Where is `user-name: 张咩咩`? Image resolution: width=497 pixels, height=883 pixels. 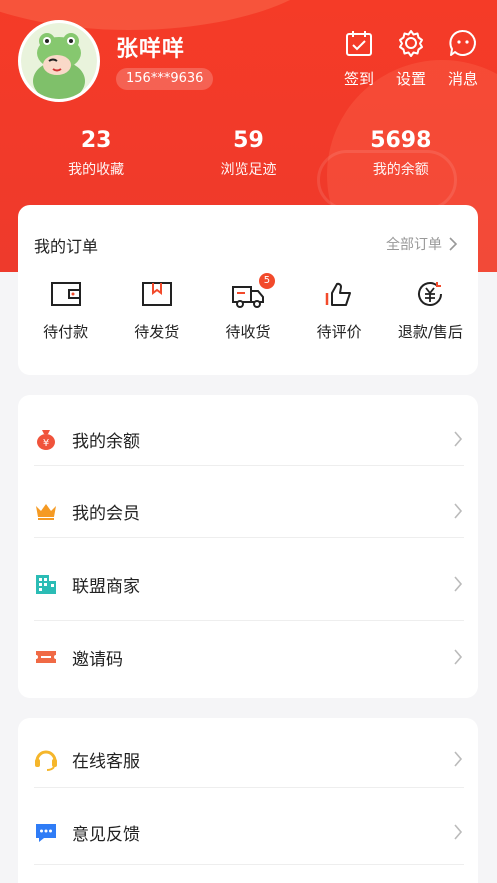
user-name: 张咩咩 is located at coordinates (151, 49).